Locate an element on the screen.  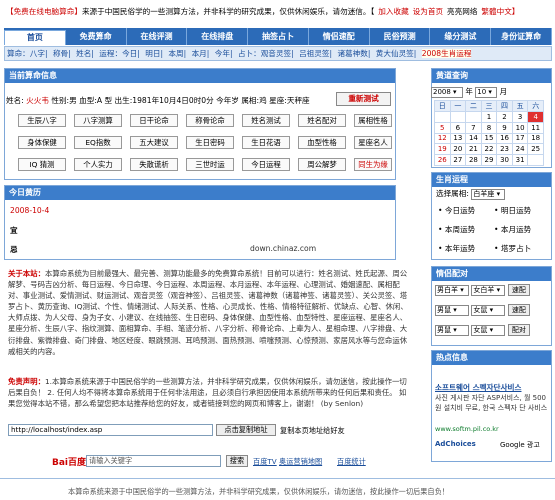
fortune-link: • 明日运势 is located at coordinates (512, 210).